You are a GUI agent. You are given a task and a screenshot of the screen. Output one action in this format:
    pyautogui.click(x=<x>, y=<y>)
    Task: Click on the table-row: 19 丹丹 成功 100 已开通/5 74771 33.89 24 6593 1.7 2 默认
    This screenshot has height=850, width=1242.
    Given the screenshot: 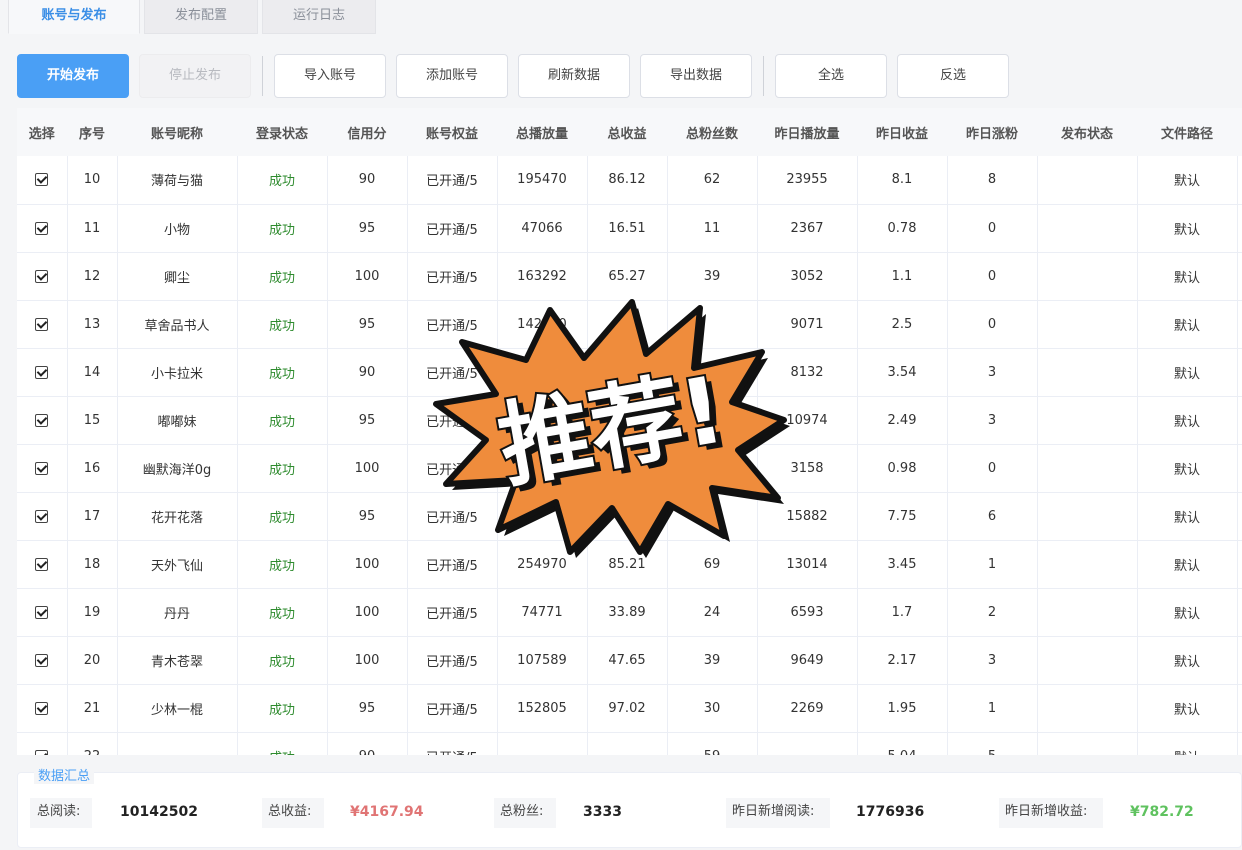 What is the action you would take?
    pyautogui.click(x=629, y=612)
    